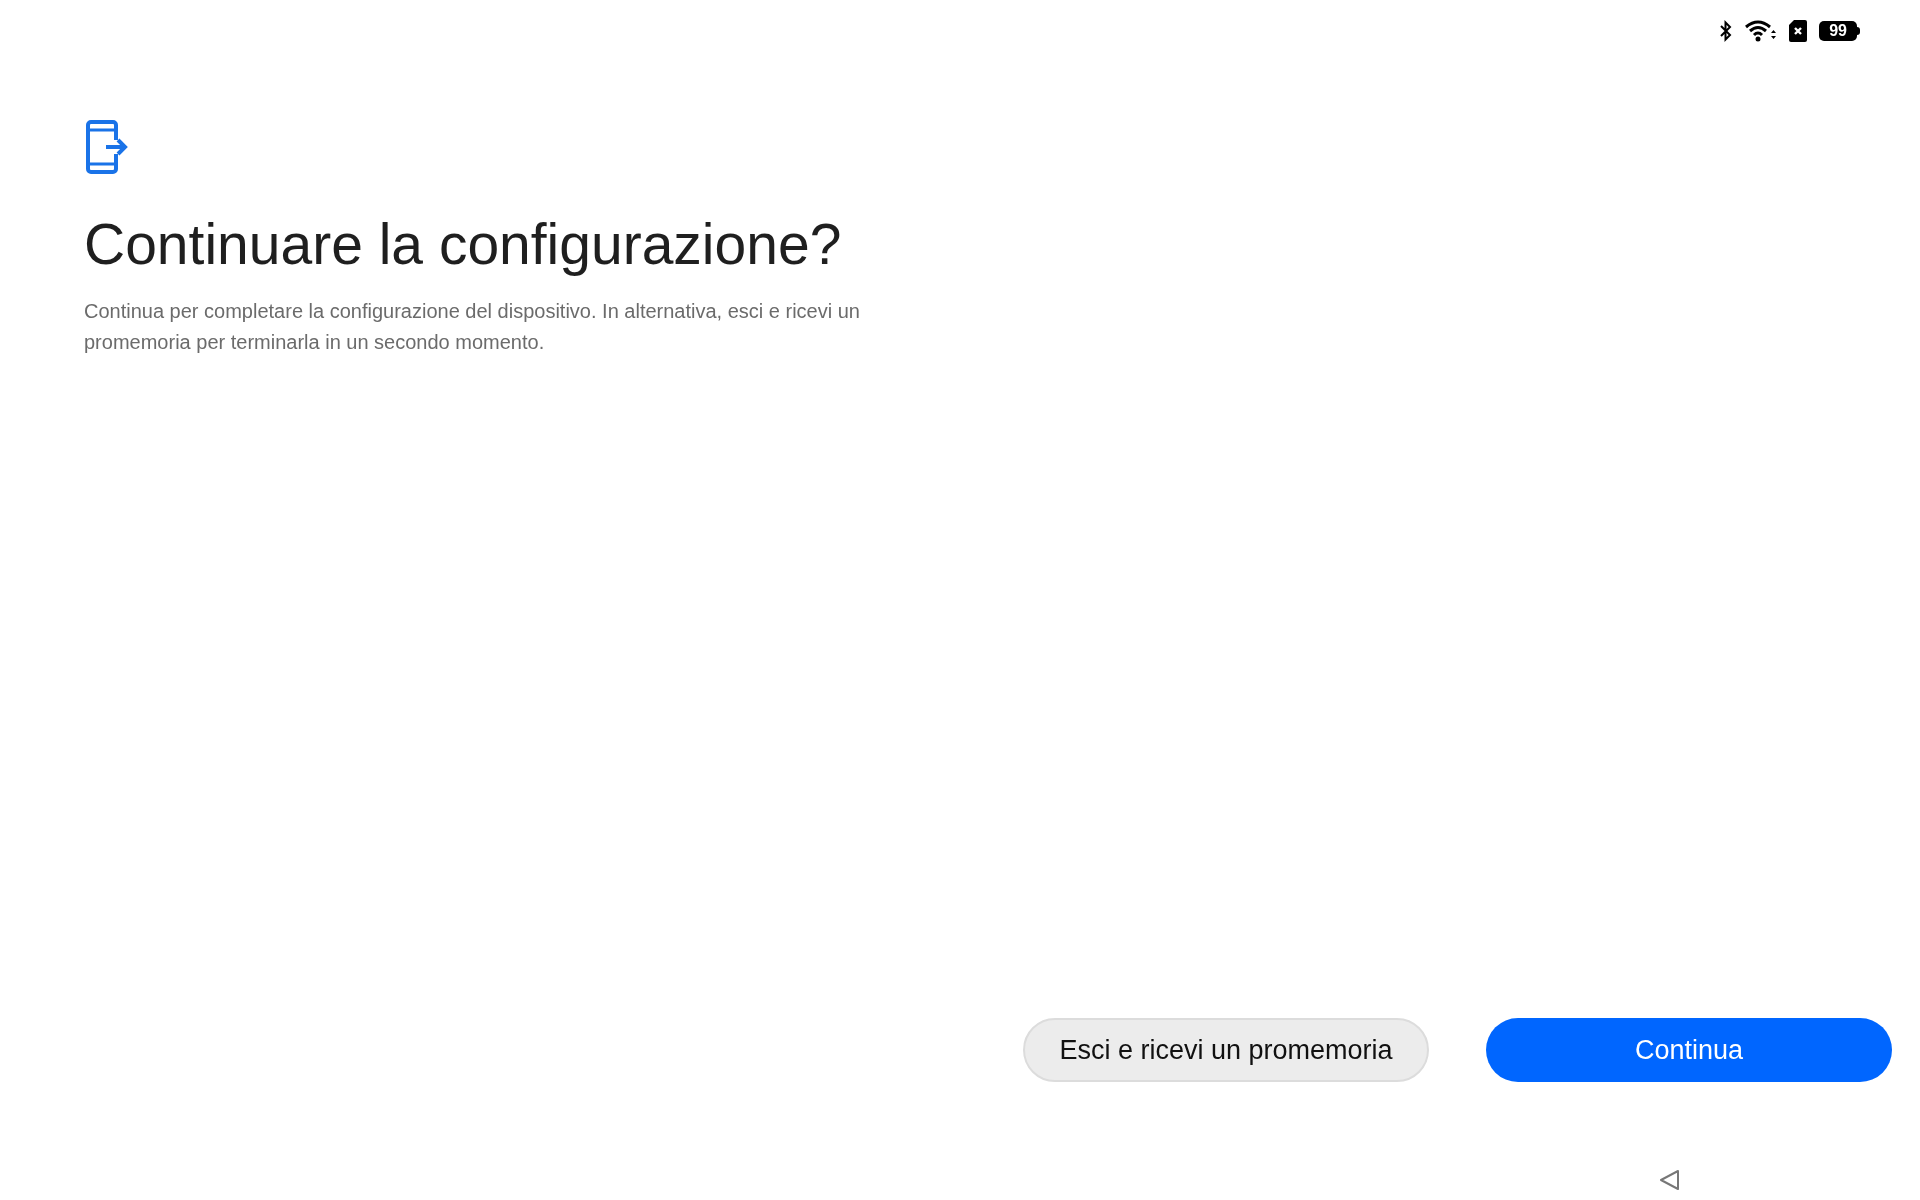  Describe the element at coordinates (1689, 1050) in the screenshot. I see `primary-button: Continua` at that location.